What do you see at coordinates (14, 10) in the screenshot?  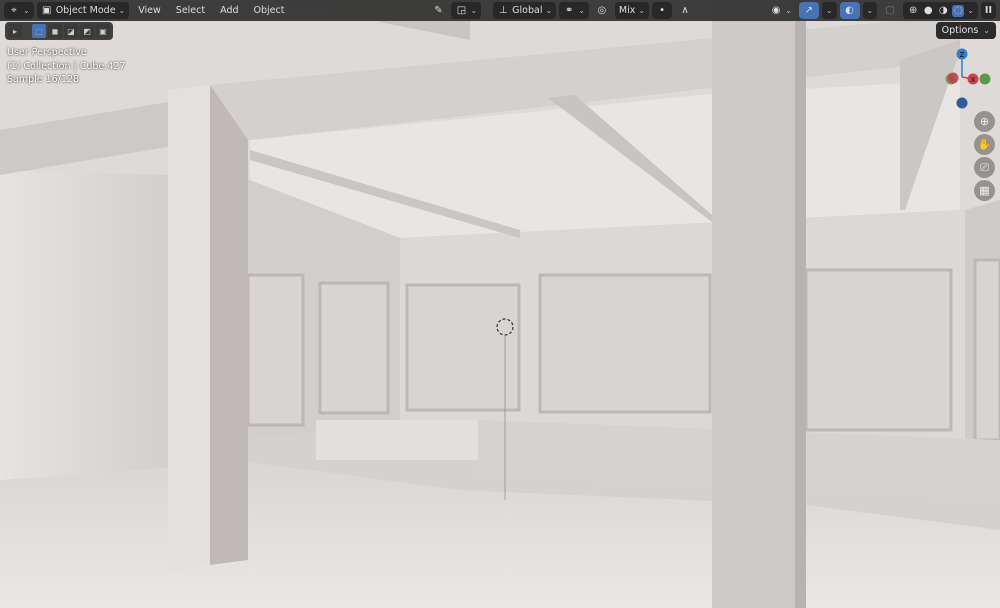 I see `3d-viewport-icon: ⌖` at bounding box center [14, 10].